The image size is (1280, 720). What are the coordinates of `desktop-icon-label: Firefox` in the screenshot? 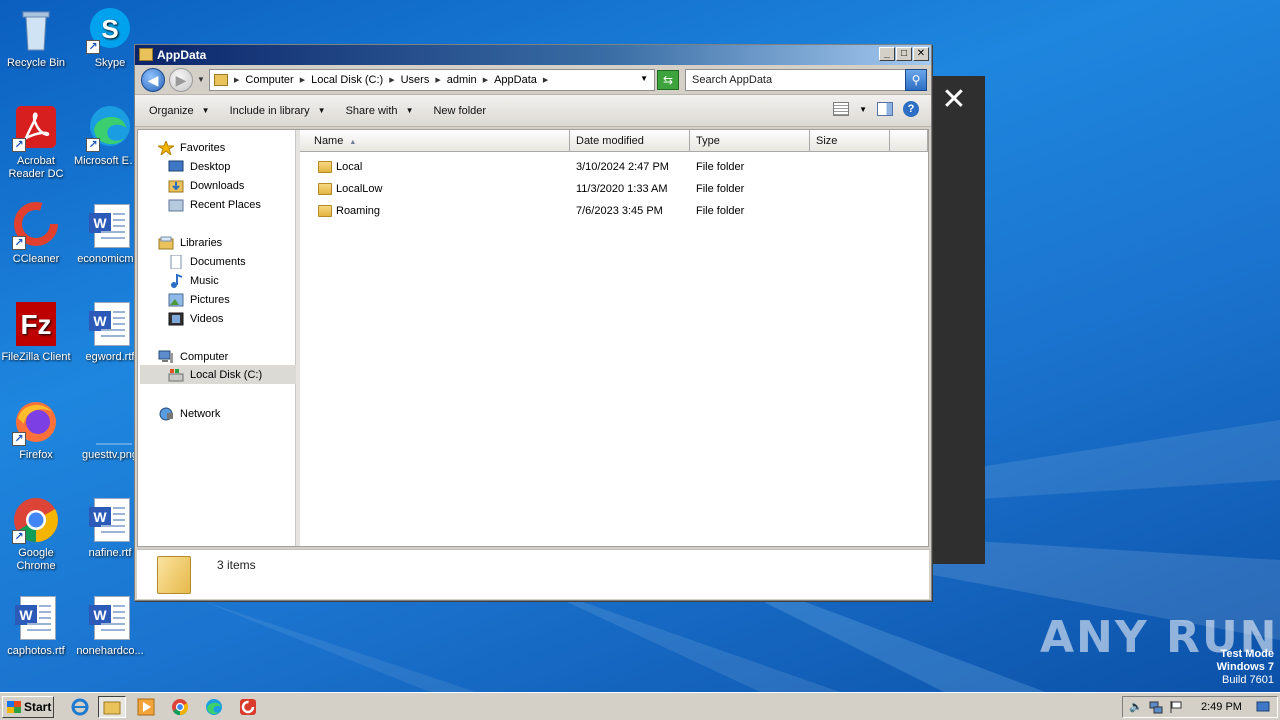 It's located at (36, 455).